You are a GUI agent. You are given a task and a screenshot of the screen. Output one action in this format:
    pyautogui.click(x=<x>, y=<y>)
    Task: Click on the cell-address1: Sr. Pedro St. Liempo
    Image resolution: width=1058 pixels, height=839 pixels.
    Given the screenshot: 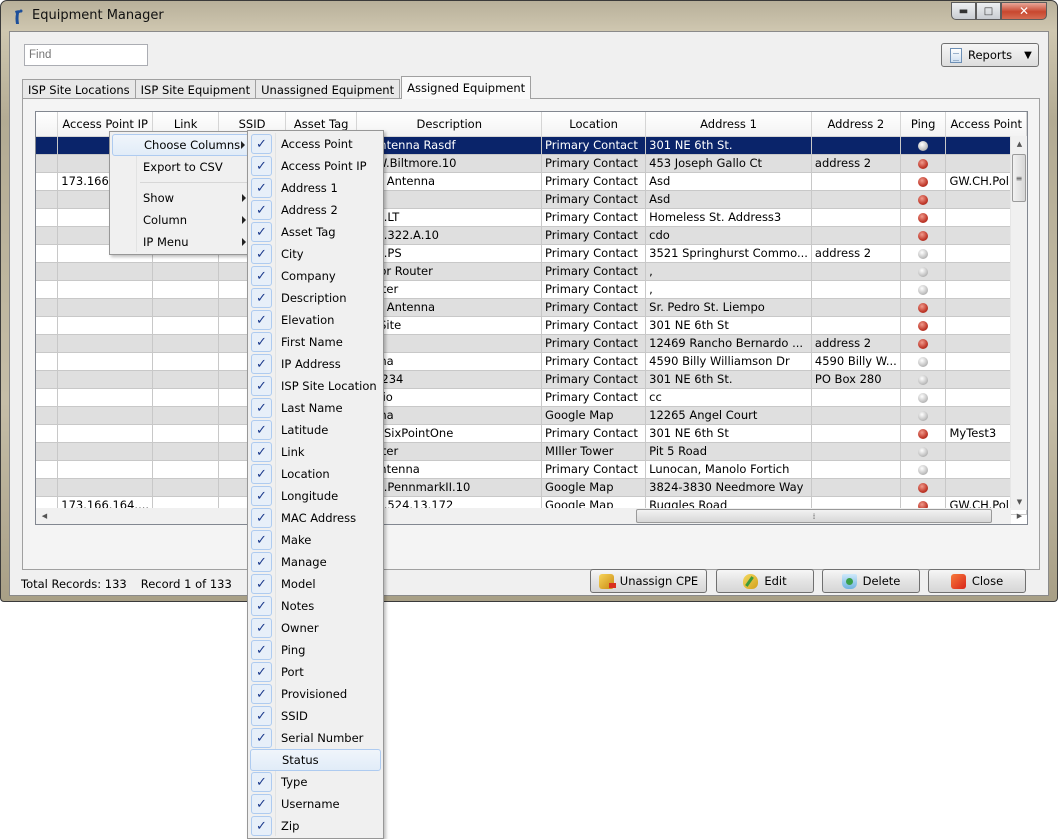 What is the action you would take?
    pyautogui.click(x=728, y=307)
    